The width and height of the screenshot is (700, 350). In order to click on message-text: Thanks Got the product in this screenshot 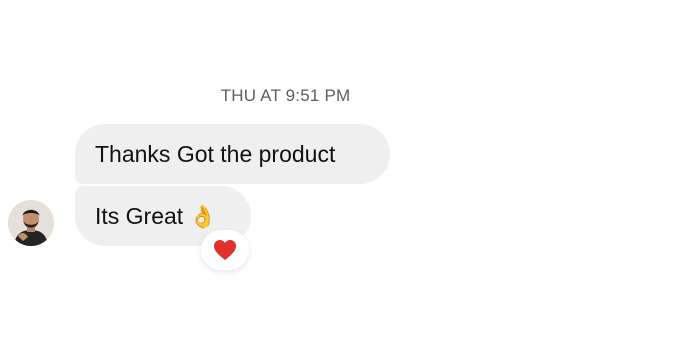, I will do `click(215, 154)`.